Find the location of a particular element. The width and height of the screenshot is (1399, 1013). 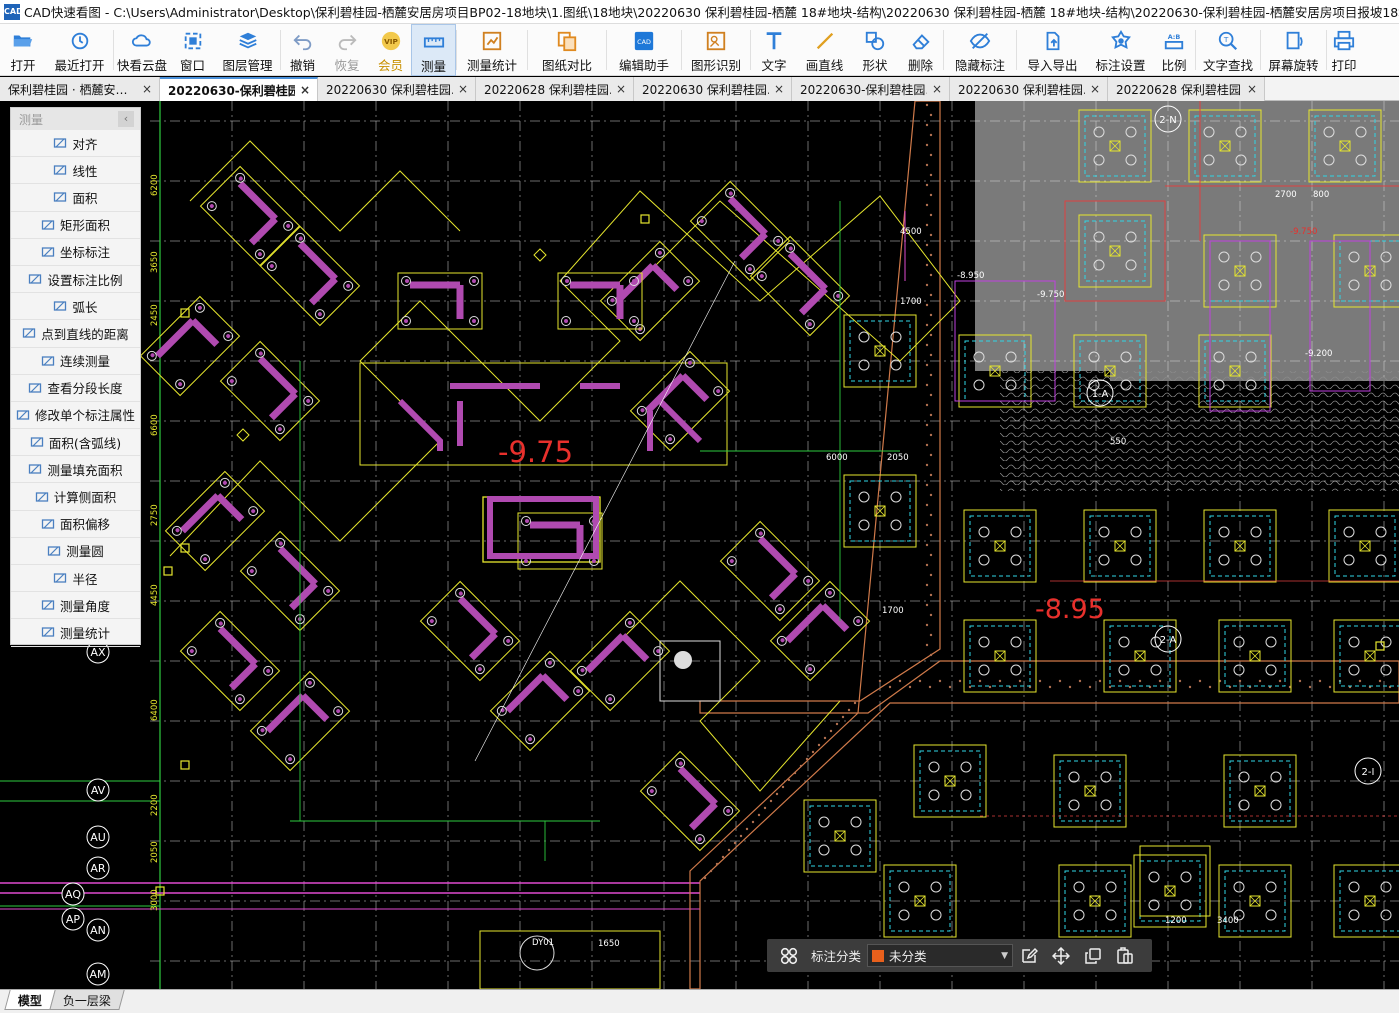

axis-tag-label: AR is located at coordinates (98, 868).